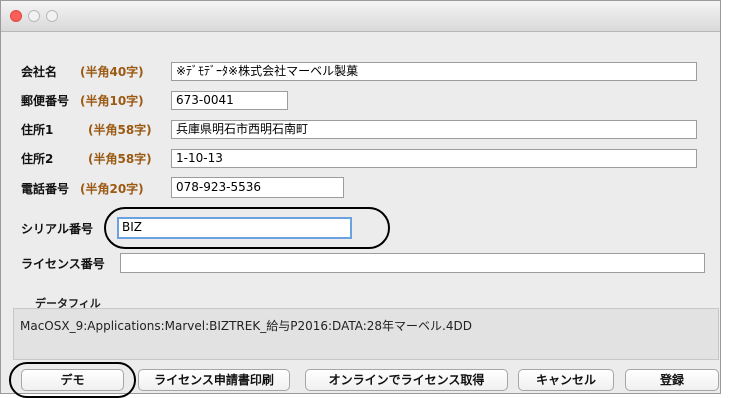  I want to click on phone-field: 078-923-5536, so click(257, 187).